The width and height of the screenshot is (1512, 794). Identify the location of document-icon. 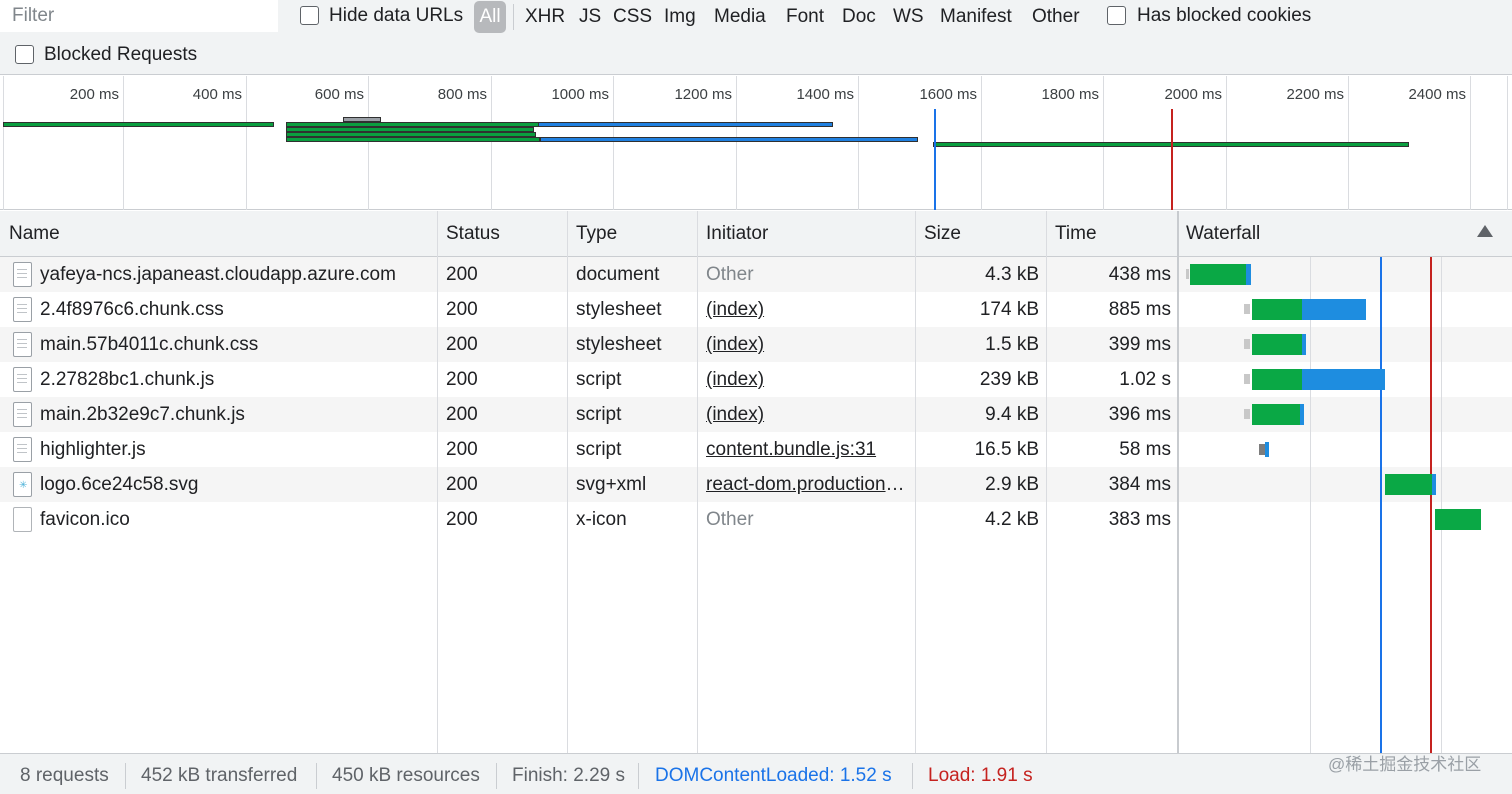
(22, 274).